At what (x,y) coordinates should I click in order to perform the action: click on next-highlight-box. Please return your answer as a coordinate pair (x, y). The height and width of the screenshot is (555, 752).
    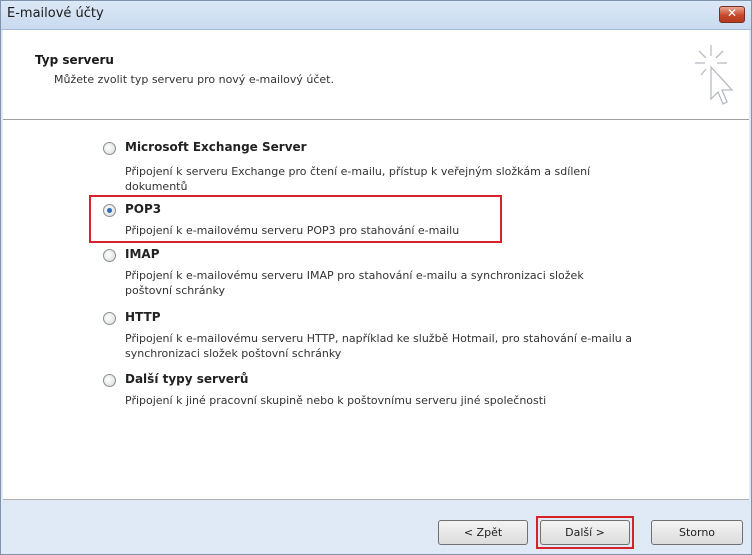
    Looking at the image, I should click on (585, 532).